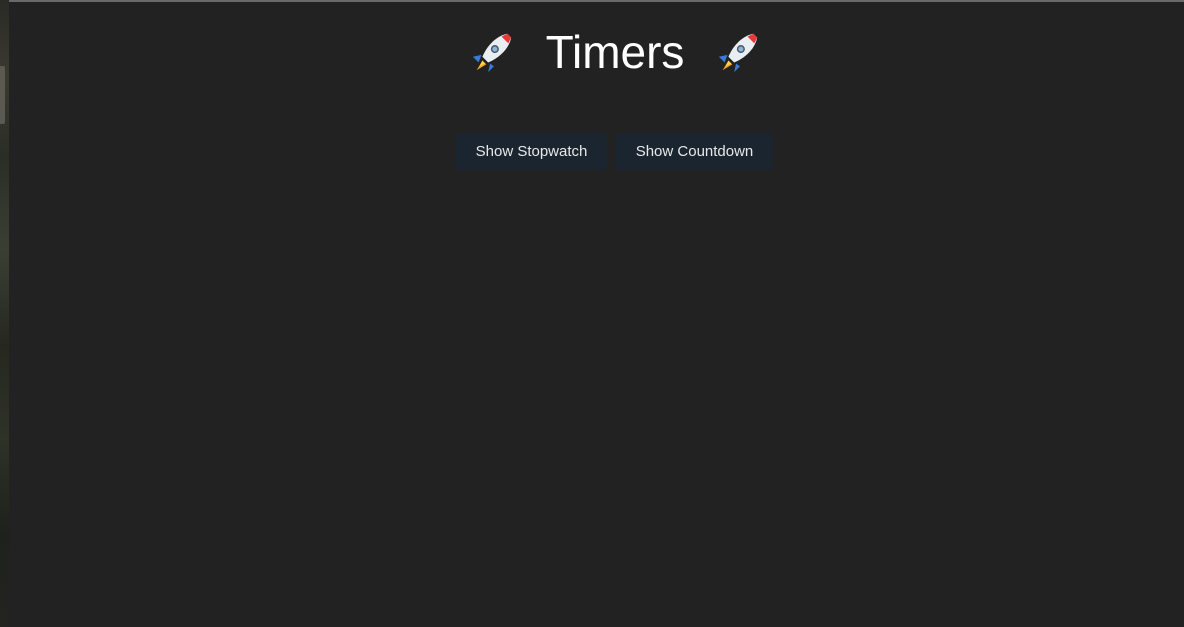  I want to click on title-text: Timers, so click(615, 52).